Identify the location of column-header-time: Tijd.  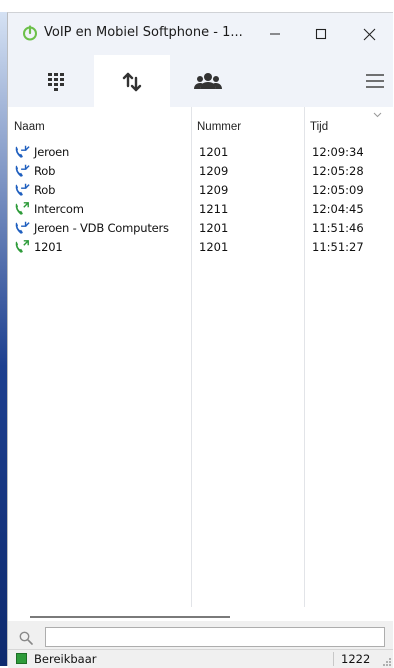
(319, 127).